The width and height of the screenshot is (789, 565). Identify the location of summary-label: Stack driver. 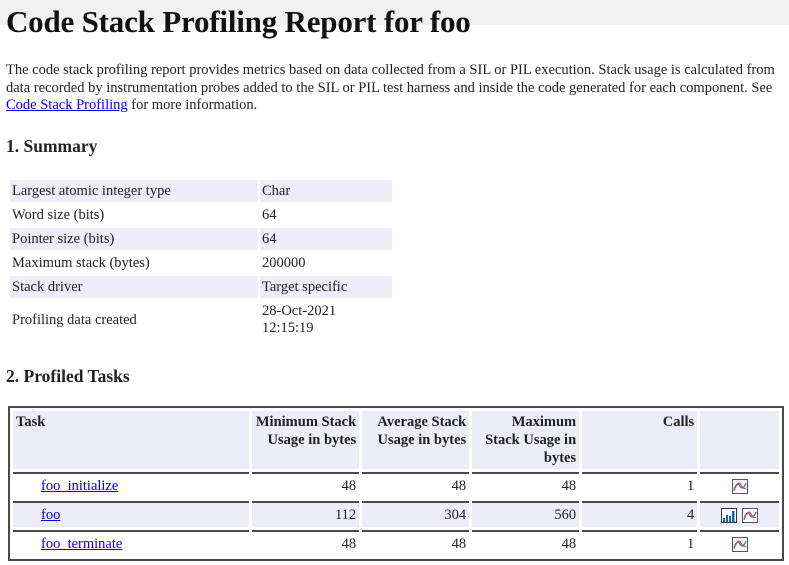
(134, 287).